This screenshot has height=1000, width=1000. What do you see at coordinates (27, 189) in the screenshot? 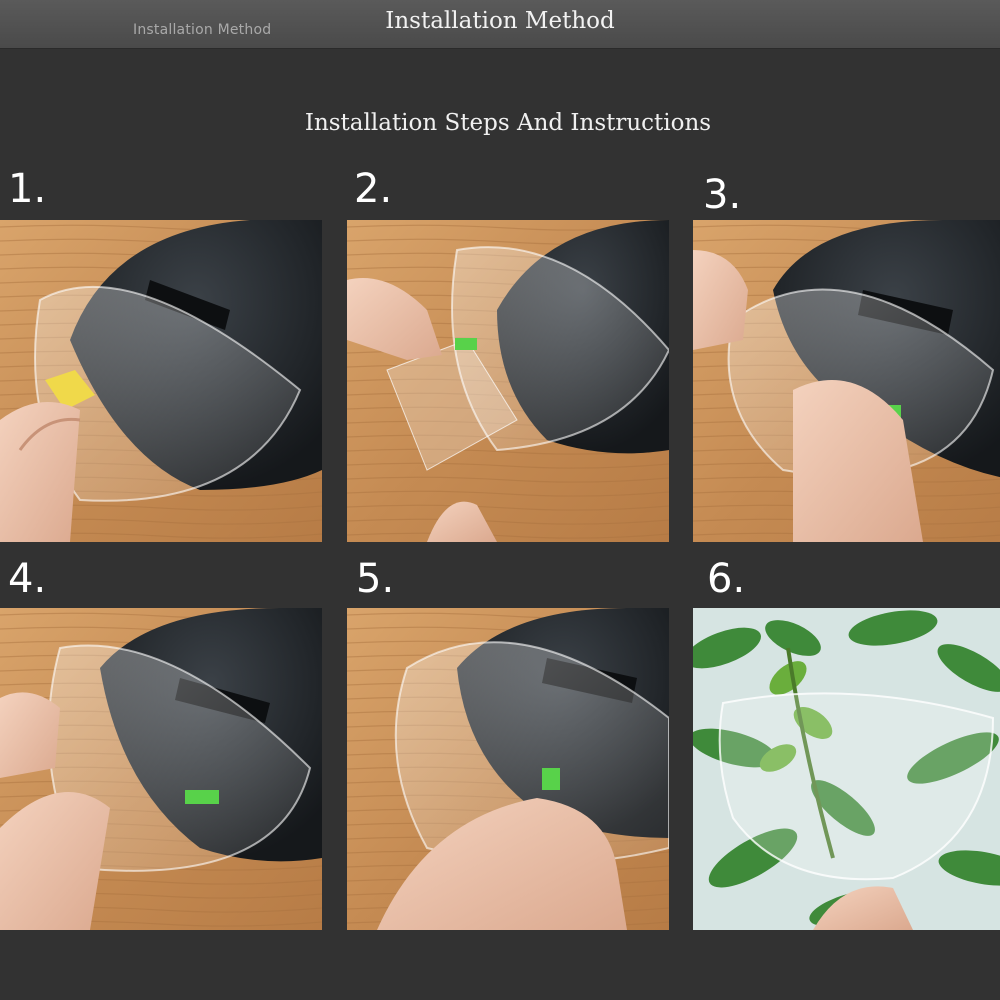
I see `step-1-number: 1.` at bounding box center [27, 189].